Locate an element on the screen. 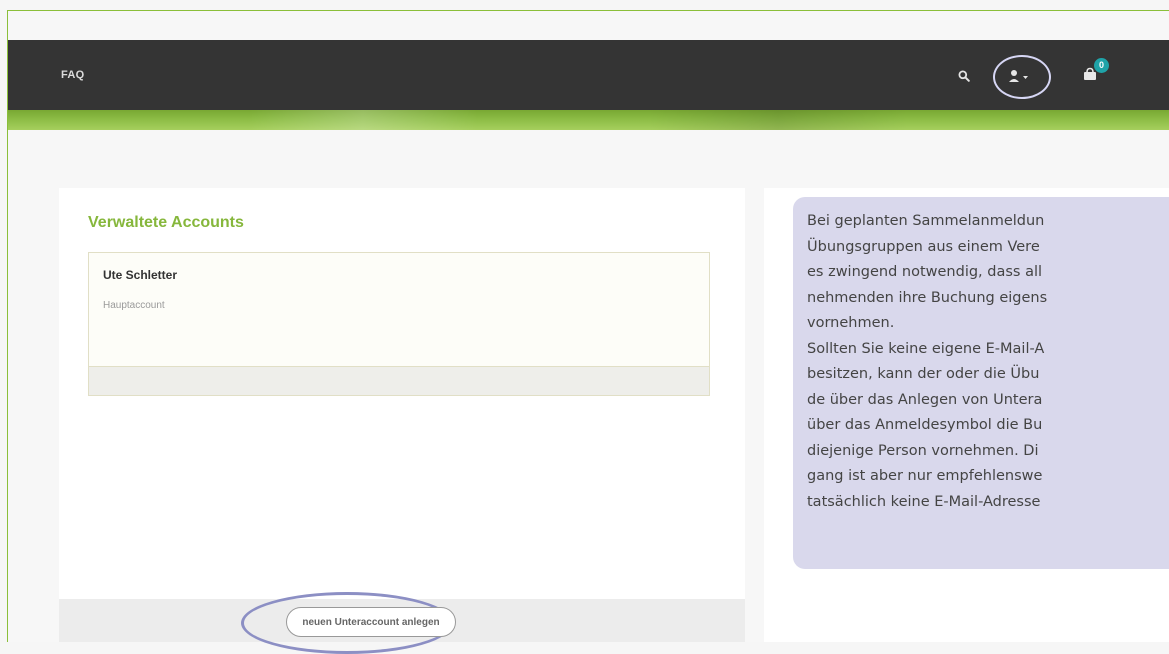  top-navigation-bar: FAQ 0 is located at coordinates (588, 75).